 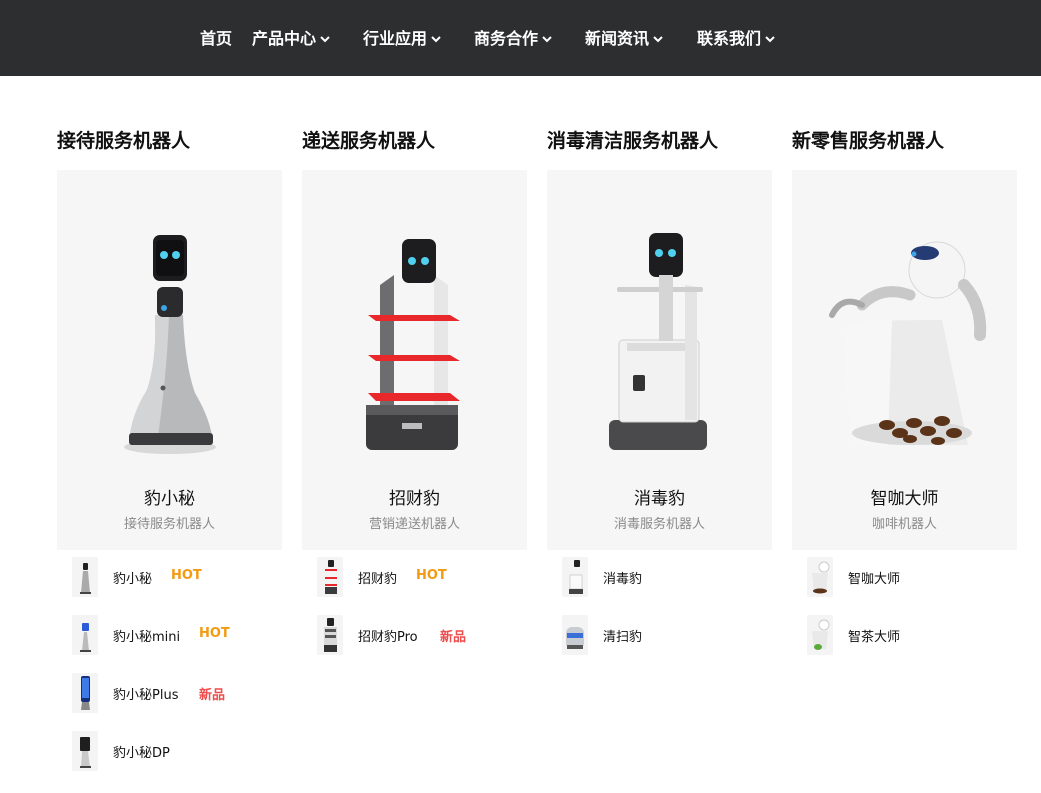 I want to click on product-label: 豹小秘, so click(x=133, y=579).